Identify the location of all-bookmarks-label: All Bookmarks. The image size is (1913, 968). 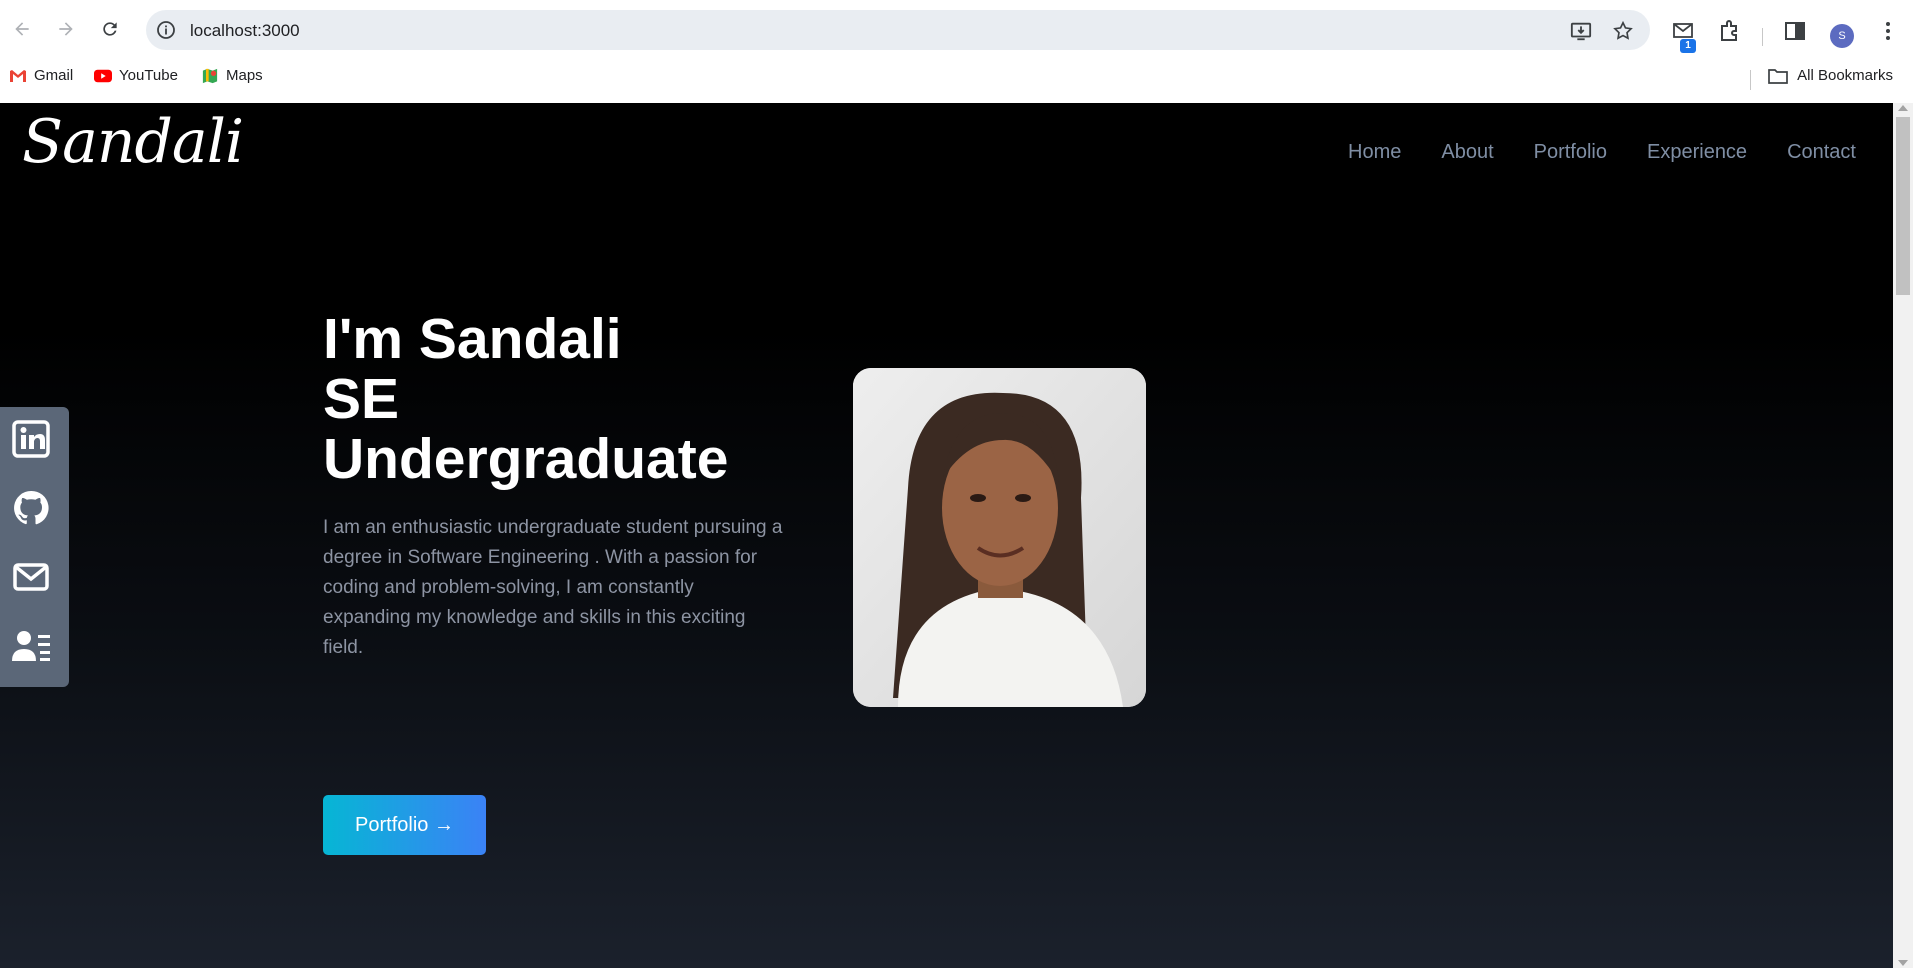
(1845, 75).